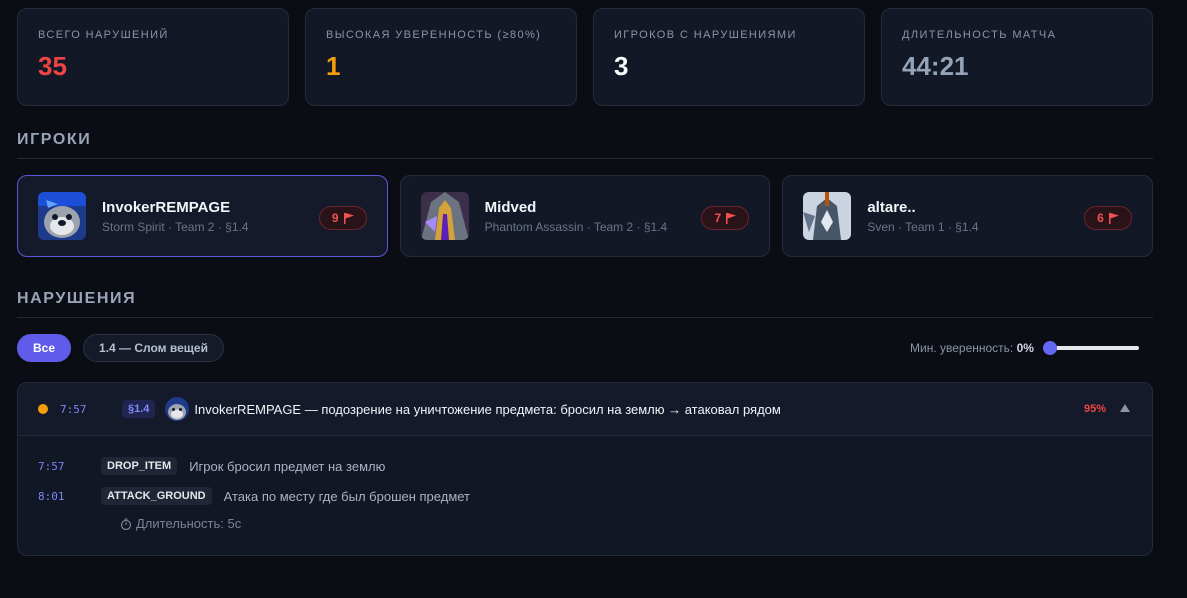 The height and width of the screenshot is (598, 1187). I want to click on event-type: DROP_ITEM, so click(139, 466).